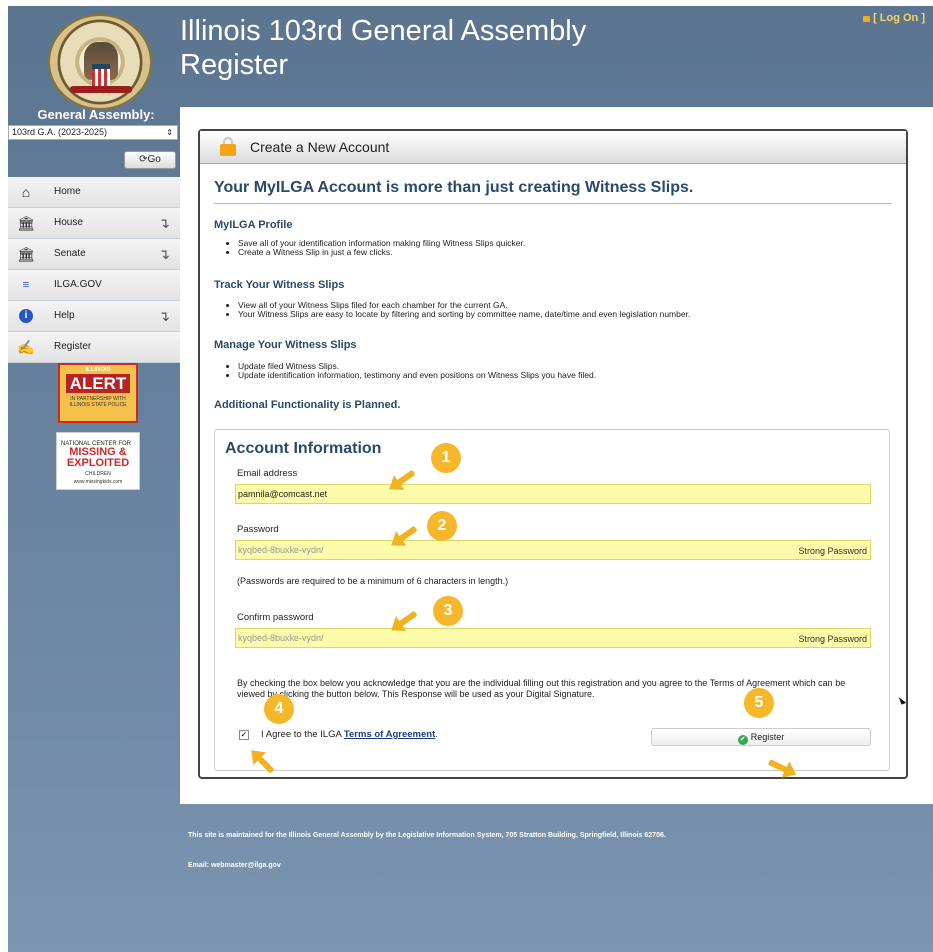 The width and height of the screenshot is (933, 952). What do you see at coordinates (101, 75) in the screenshot?
I see `shield-emblem` at bounding box center [101, 75].